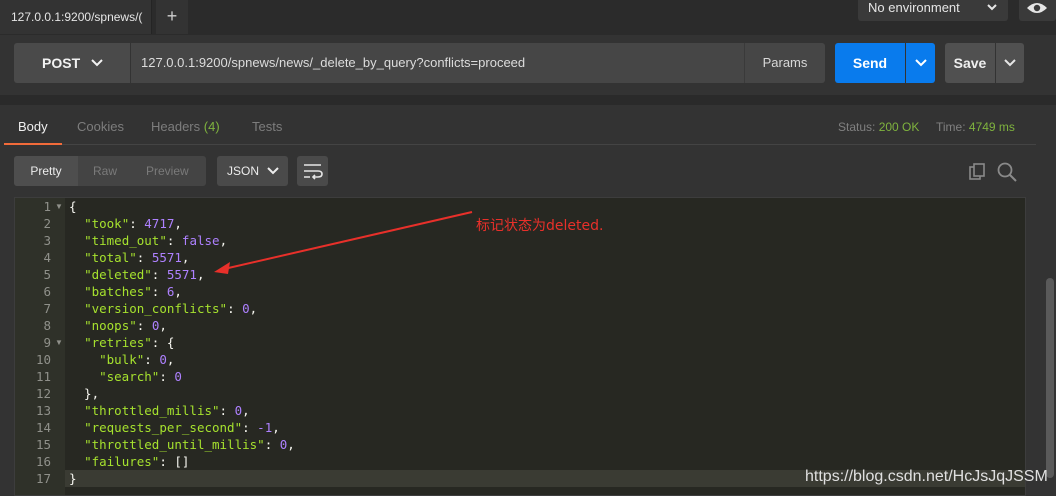 This screenshot has height=496, width=1056. Describe the element at coordinates (1007, 172) in the screenshot. I see `search-icon` at that location.